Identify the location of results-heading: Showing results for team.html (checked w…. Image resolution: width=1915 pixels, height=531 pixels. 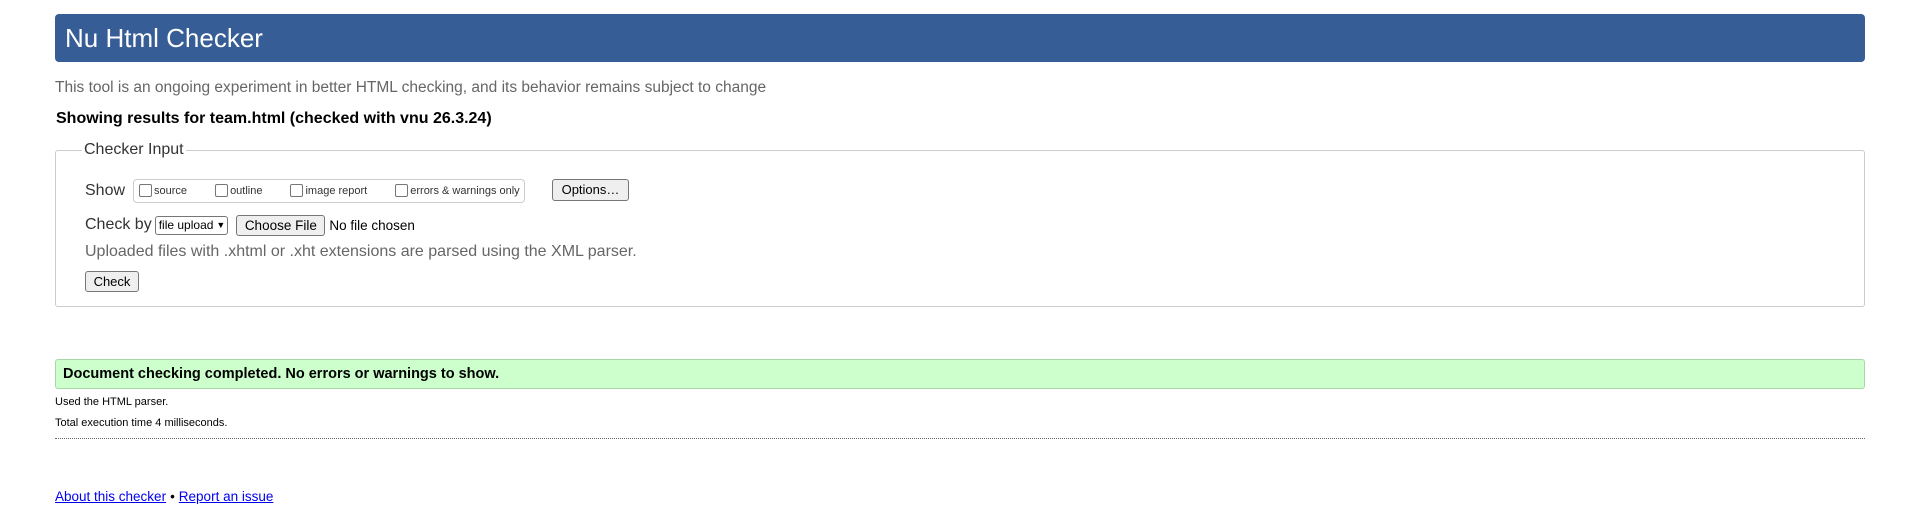
(274, 118).